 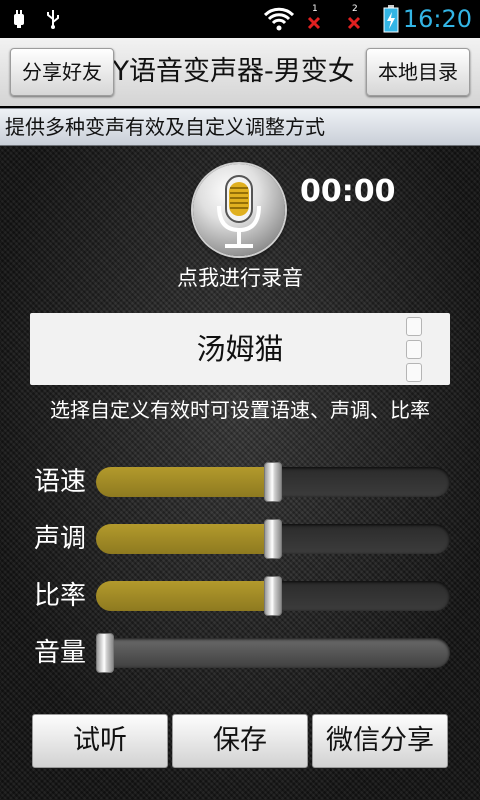 What do you see at coordinates (354, 19) in the screenshot?
I see `no-signal-sim2-icon` at bounding box center [354, 19].